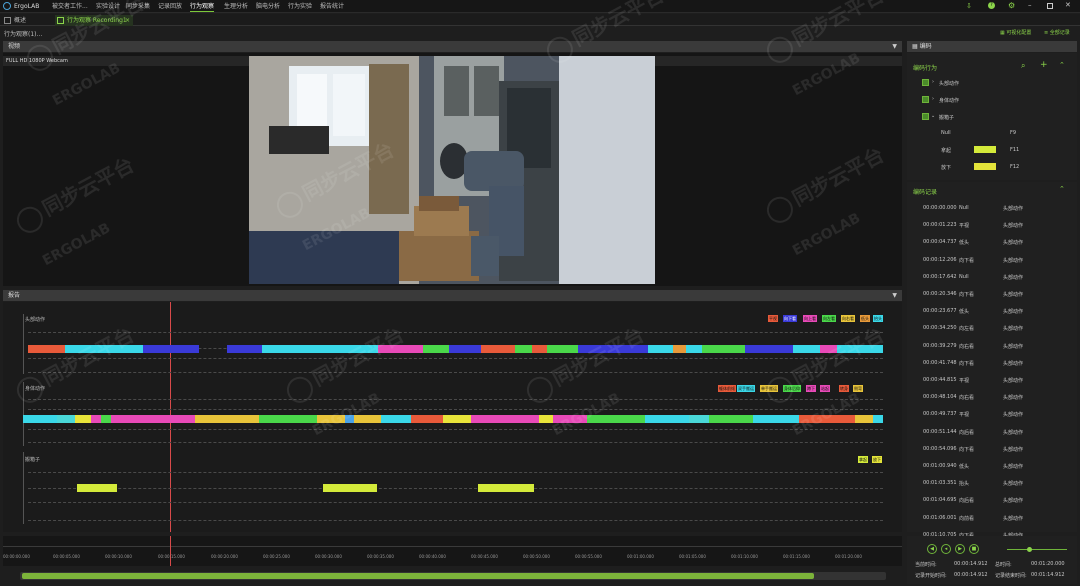  Describe the element at coordinates (992, 467) in the screenshot. I see `record-row: 00:01:00.940 低头 头部动作` at that location.